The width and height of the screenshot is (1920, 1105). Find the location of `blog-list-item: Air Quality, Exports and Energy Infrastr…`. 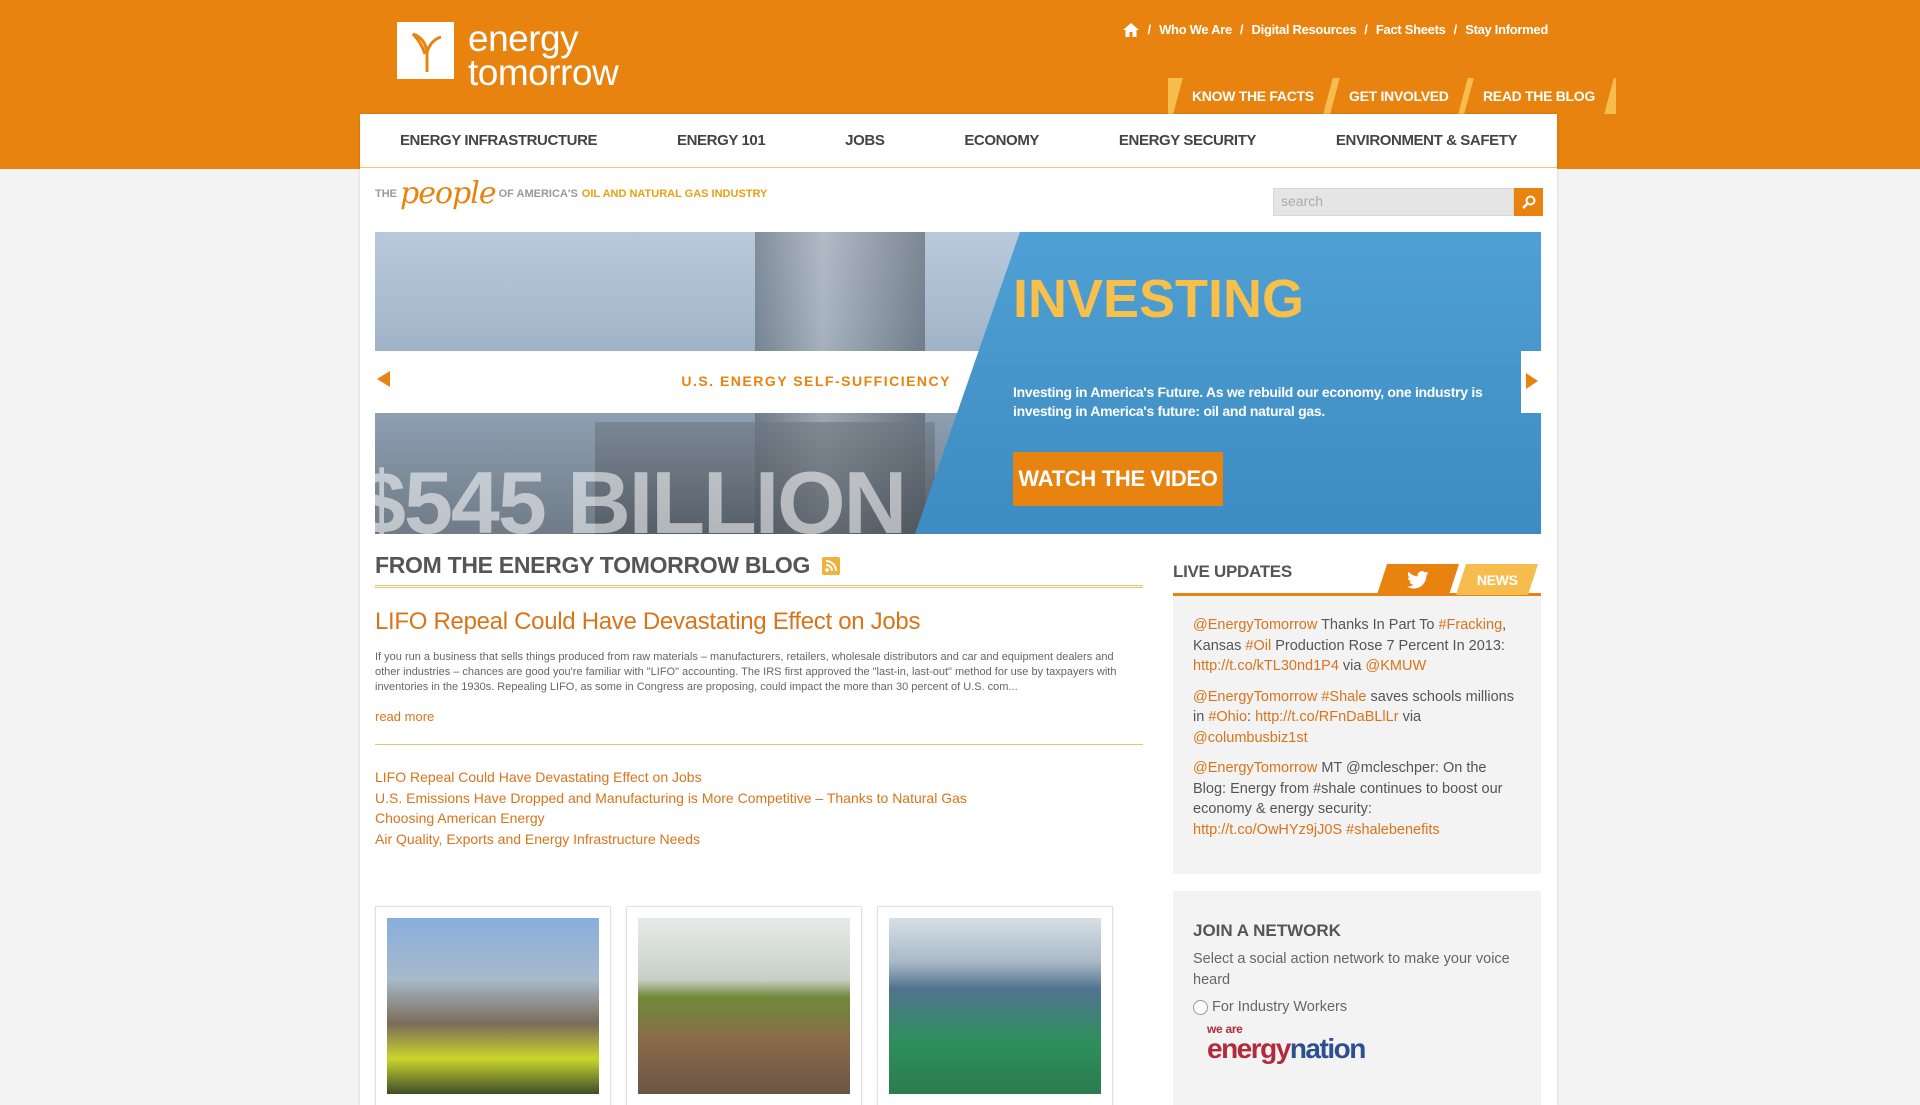

blog-list-item: Air Quality, Exports and Energy Infrastr… is located at coordinates (759, 839).